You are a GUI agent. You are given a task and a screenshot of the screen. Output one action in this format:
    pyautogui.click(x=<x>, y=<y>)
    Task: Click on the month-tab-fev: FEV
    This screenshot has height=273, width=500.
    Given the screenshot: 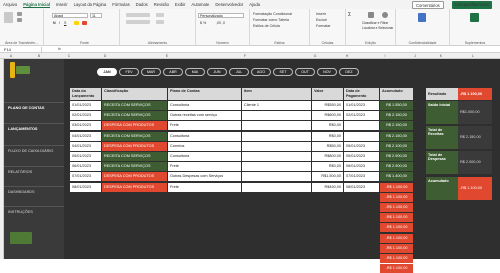 What is the action you would take?
    pyautogui.click(x=129, y=72)
    